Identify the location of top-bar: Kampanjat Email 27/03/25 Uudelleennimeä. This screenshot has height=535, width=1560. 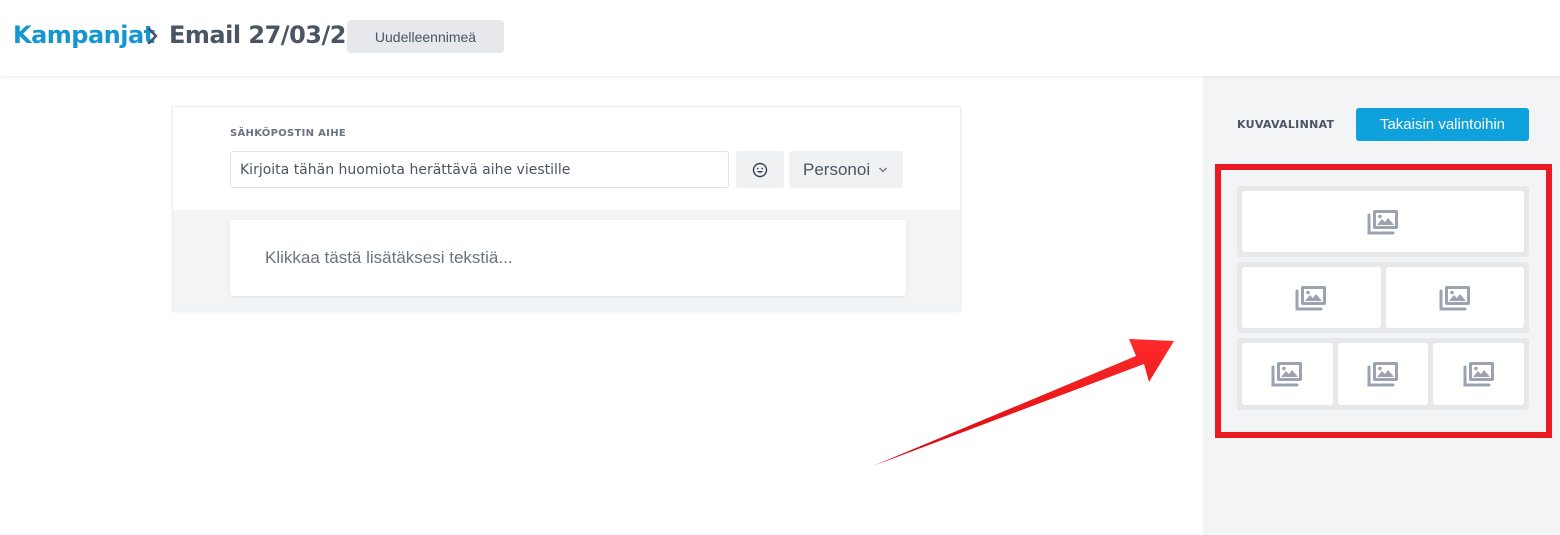
(780, 38).